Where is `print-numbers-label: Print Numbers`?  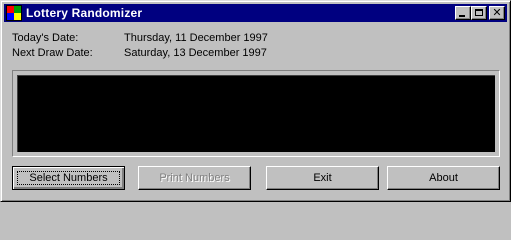 print-numbers-label: Print Numbers is located at coordinates (194, 178).